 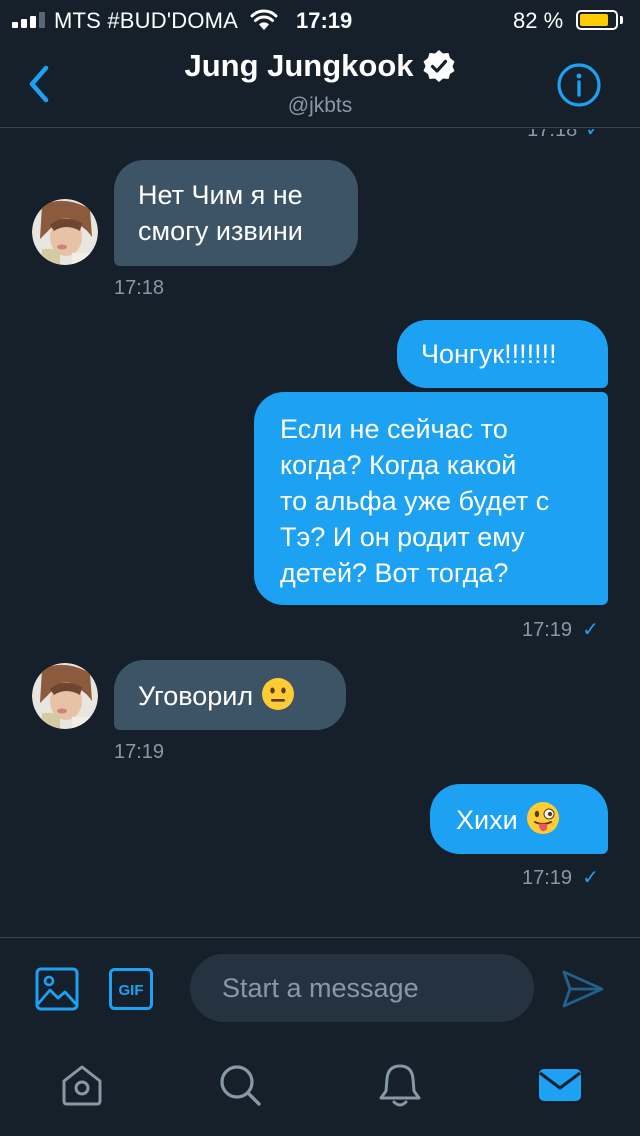 I want to click on clipped-timestamp: 17:18 ✓, so click(x=564, y=135).